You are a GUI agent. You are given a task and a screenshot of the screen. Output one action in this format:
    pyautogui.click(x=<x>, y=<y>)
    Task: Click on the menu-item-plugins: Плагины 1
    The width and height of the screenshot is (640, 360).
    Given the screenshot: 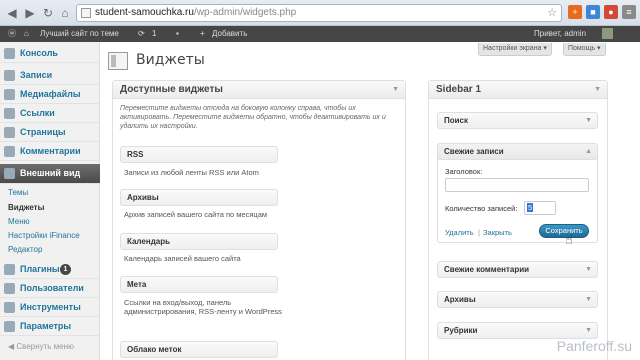 What is the action you would take?
    pyautogui.click(x=50, y=269)
    